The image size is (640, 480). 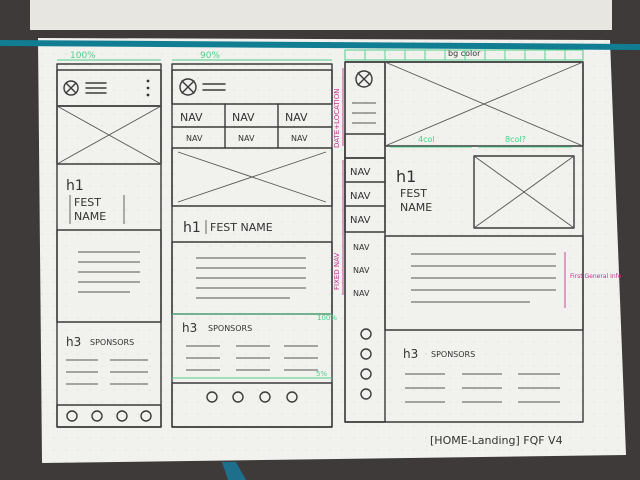 What do you see at coordinates (464, 53) in the screenshot?
I see `annotation-bg-color: bg color` at bounding box center [464, 53].